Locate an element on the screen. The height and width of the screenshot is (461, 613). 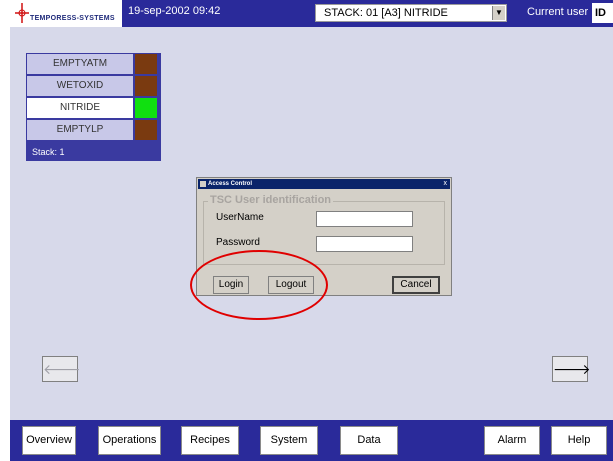
left-arrow-icon: 🡐 is located at coordinates (62, 369).